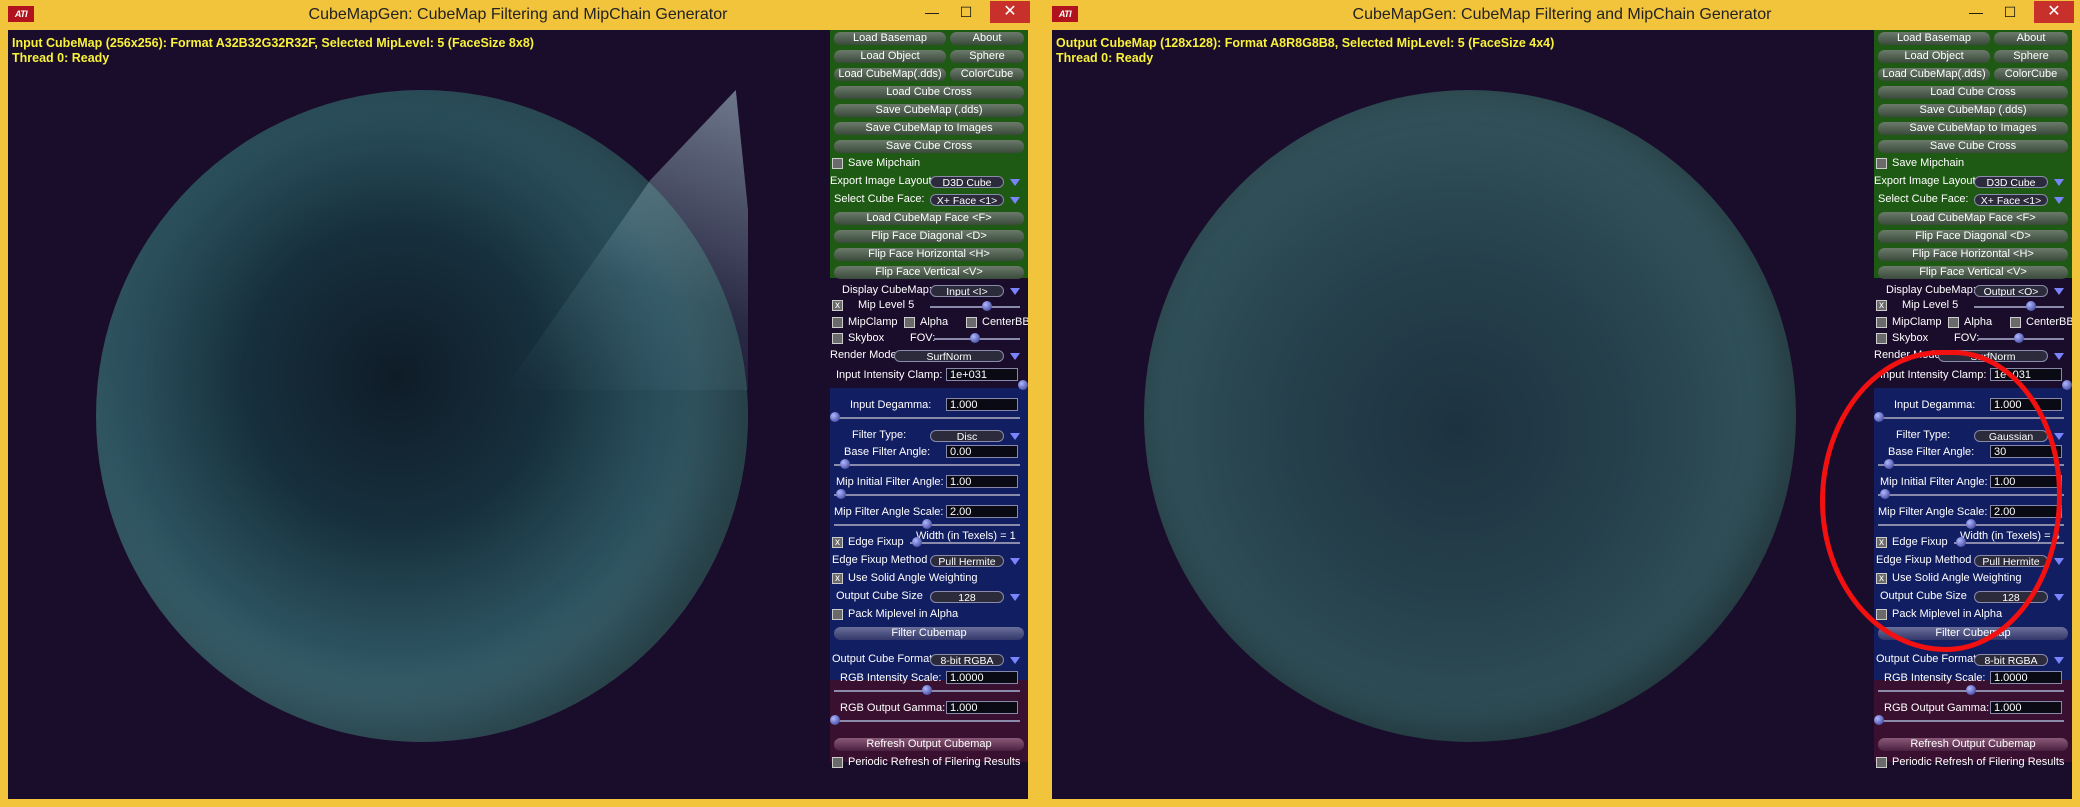 This screenshot has width=2080, height=807. What do you see at coordinates (1973, 236) in the screenshot?
I see `flip-face-diagonal-button: Flip Face Diagonal <D>` at bounding box center [1973, 236].